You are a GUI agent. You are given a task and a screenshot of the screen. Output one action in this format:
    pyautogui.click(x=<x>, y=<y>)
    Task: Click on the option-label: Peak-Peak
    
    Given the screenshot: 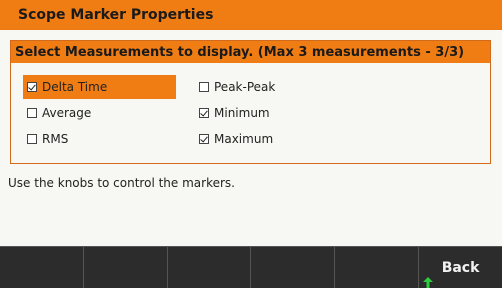 What is the action you would take?
    pyautogui.click(x=245, y=87)
    